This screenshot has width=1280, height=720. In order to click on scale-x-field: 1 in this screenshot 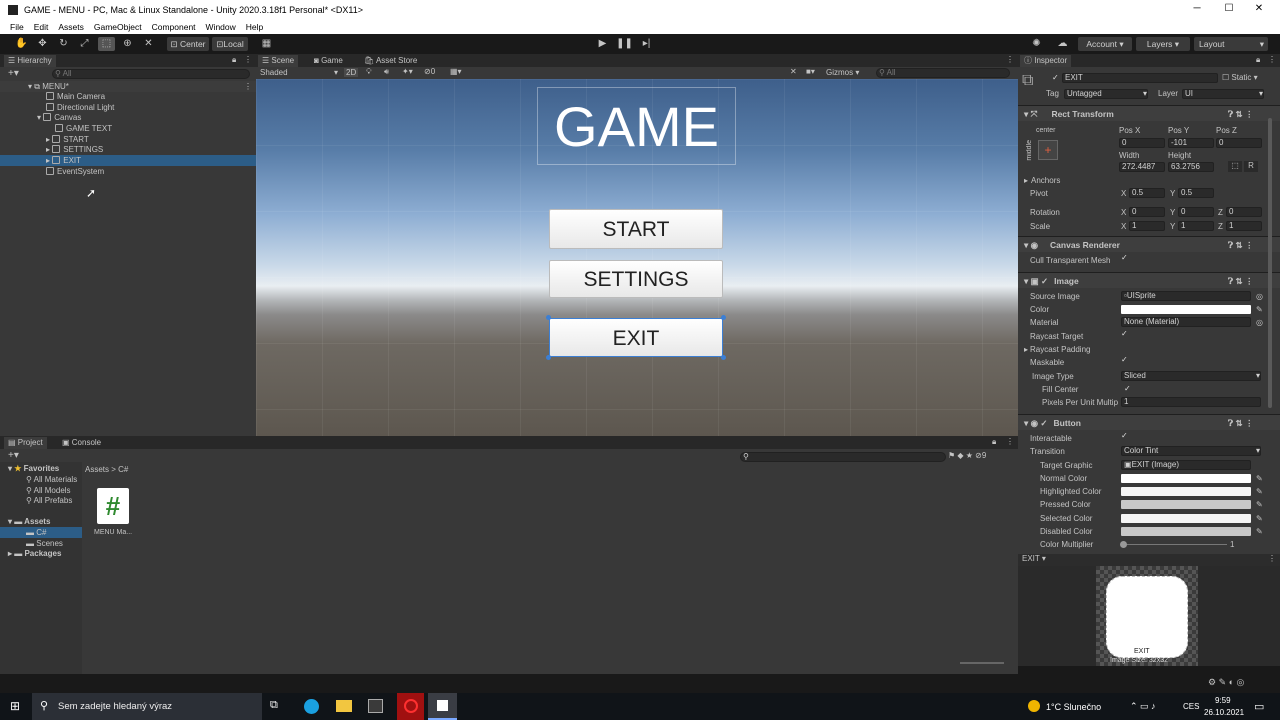, I will do `click(1147, 226)`.